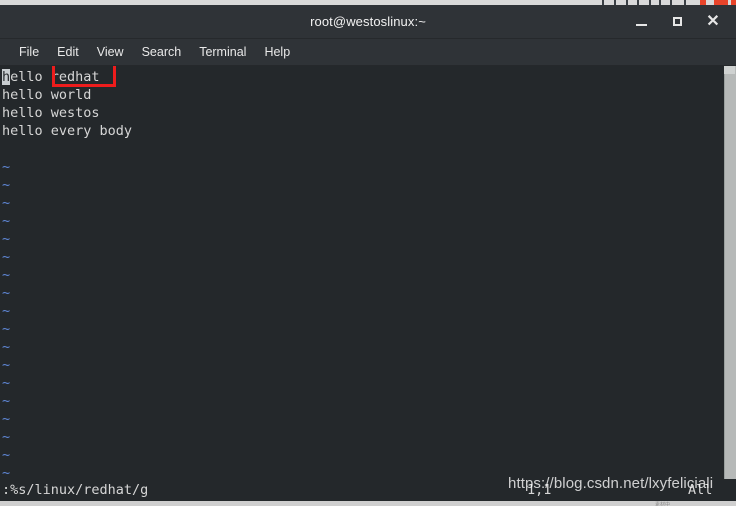 Image resolution: width=736 pixels, height=506 pixels. Describe the element at coordinates (47, 95) in the screenshot. I see `buffer-line: hello world` at that location.